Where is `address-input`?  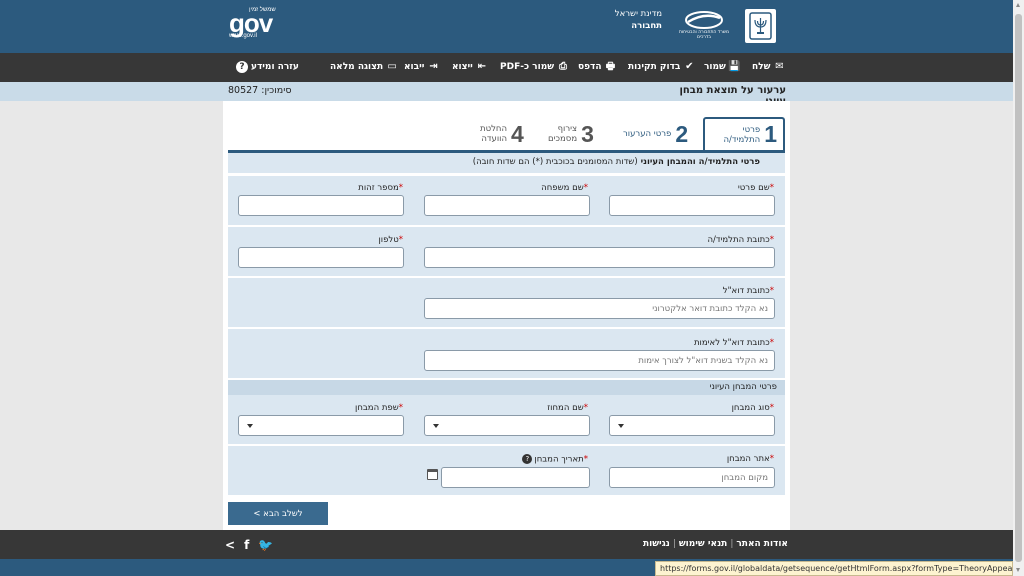
address-input is located at coordinates (599, 257).